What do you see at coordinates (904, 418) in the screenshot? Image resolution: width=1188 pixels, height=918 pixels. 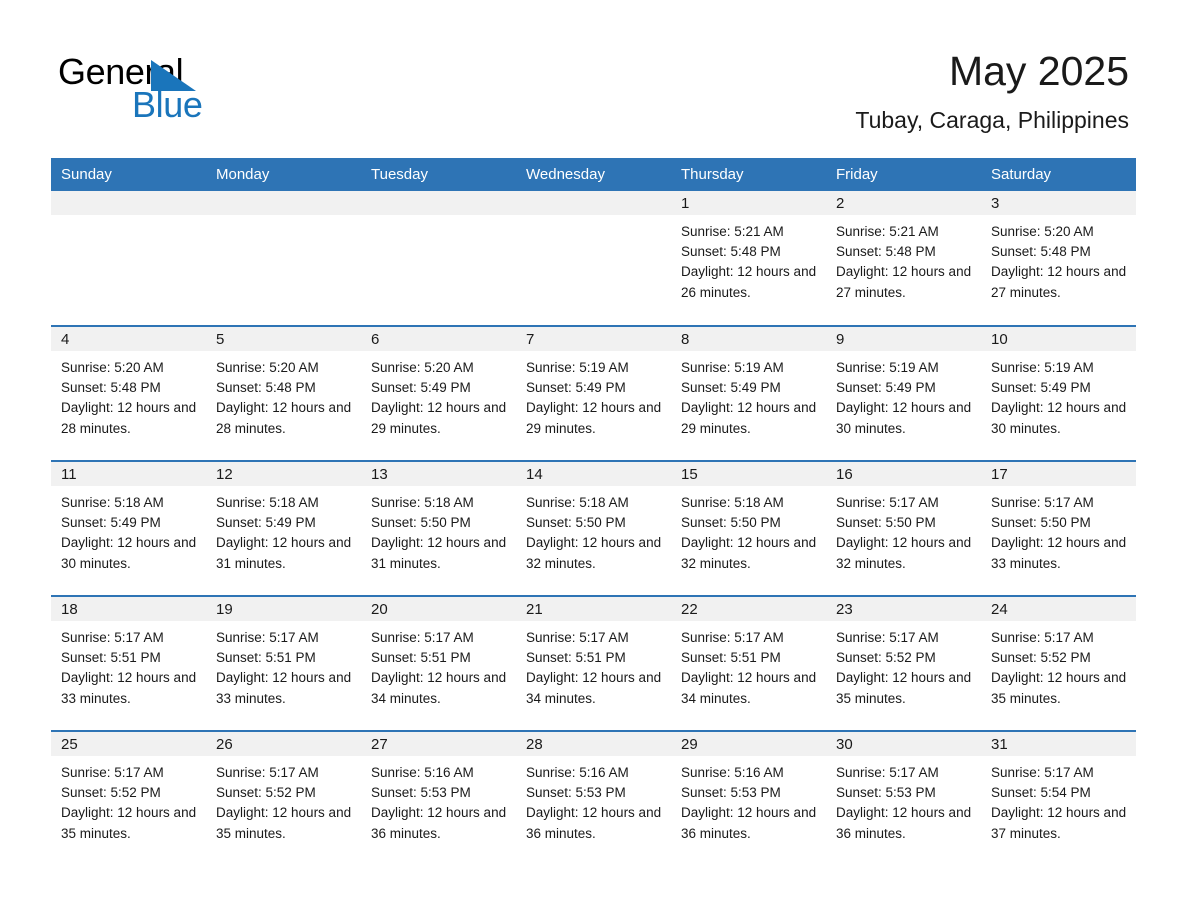 I see `daylight-text: Daylight: 12 hours and 30 minutes.` at bounding box center [904, 418].